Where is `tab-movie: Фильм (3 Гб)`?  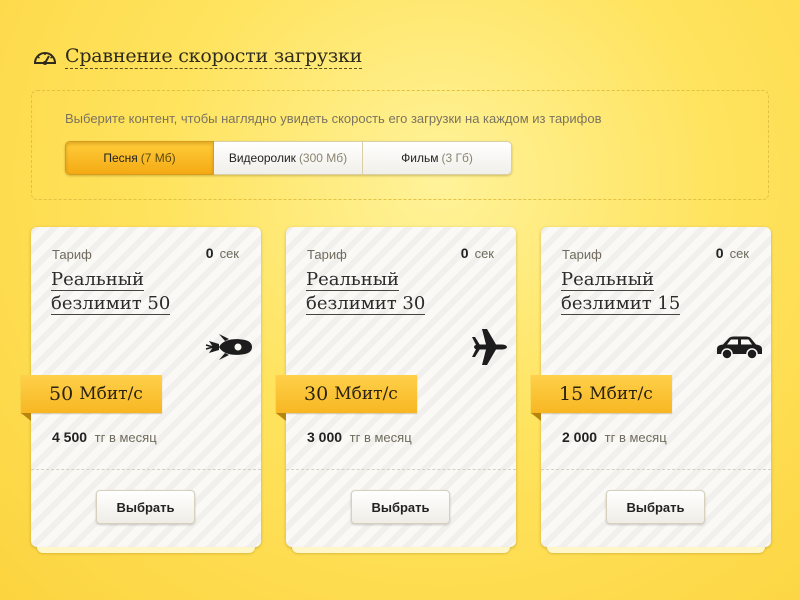 tab-movie: Фильм (3 Гб) is located at coordinates (437, 158).